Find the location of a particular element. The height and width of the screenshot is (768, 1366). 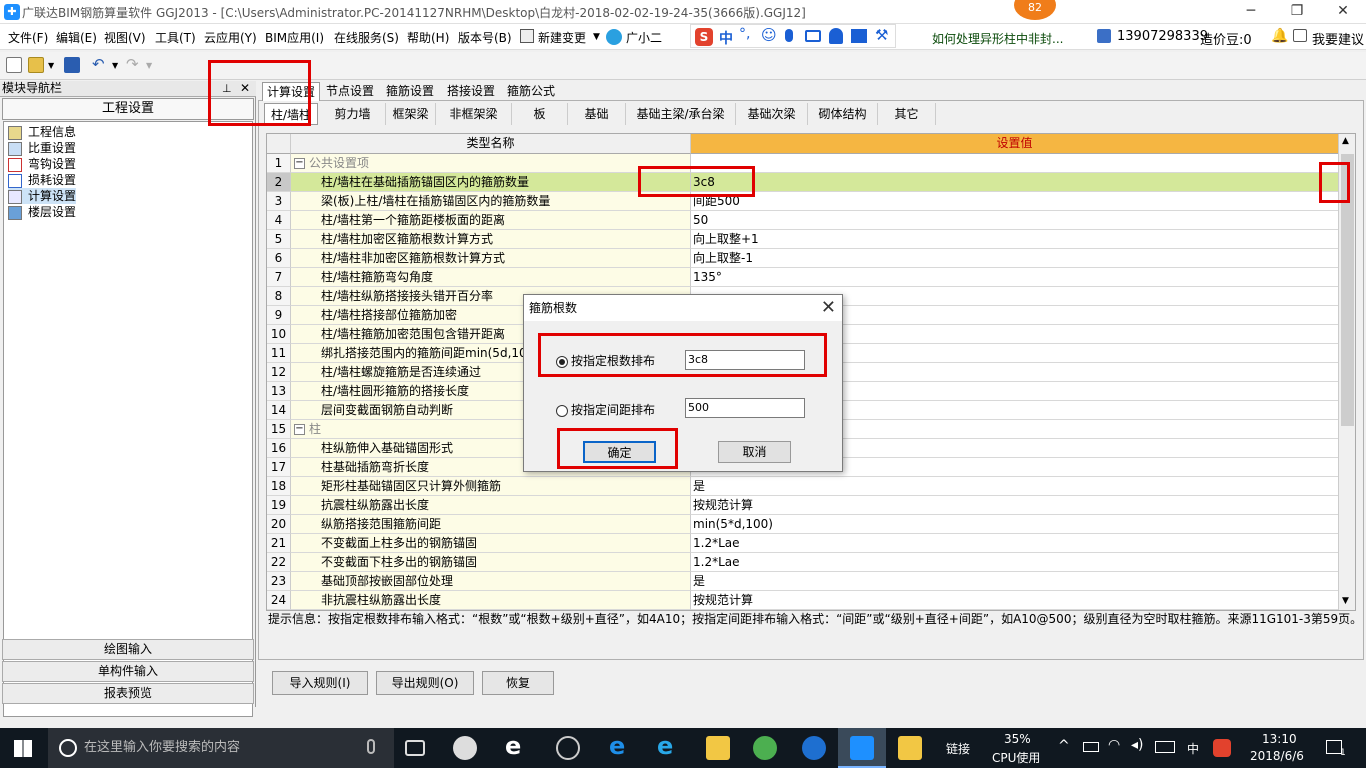

keyboard-icon is located at coordinates (813, 36).